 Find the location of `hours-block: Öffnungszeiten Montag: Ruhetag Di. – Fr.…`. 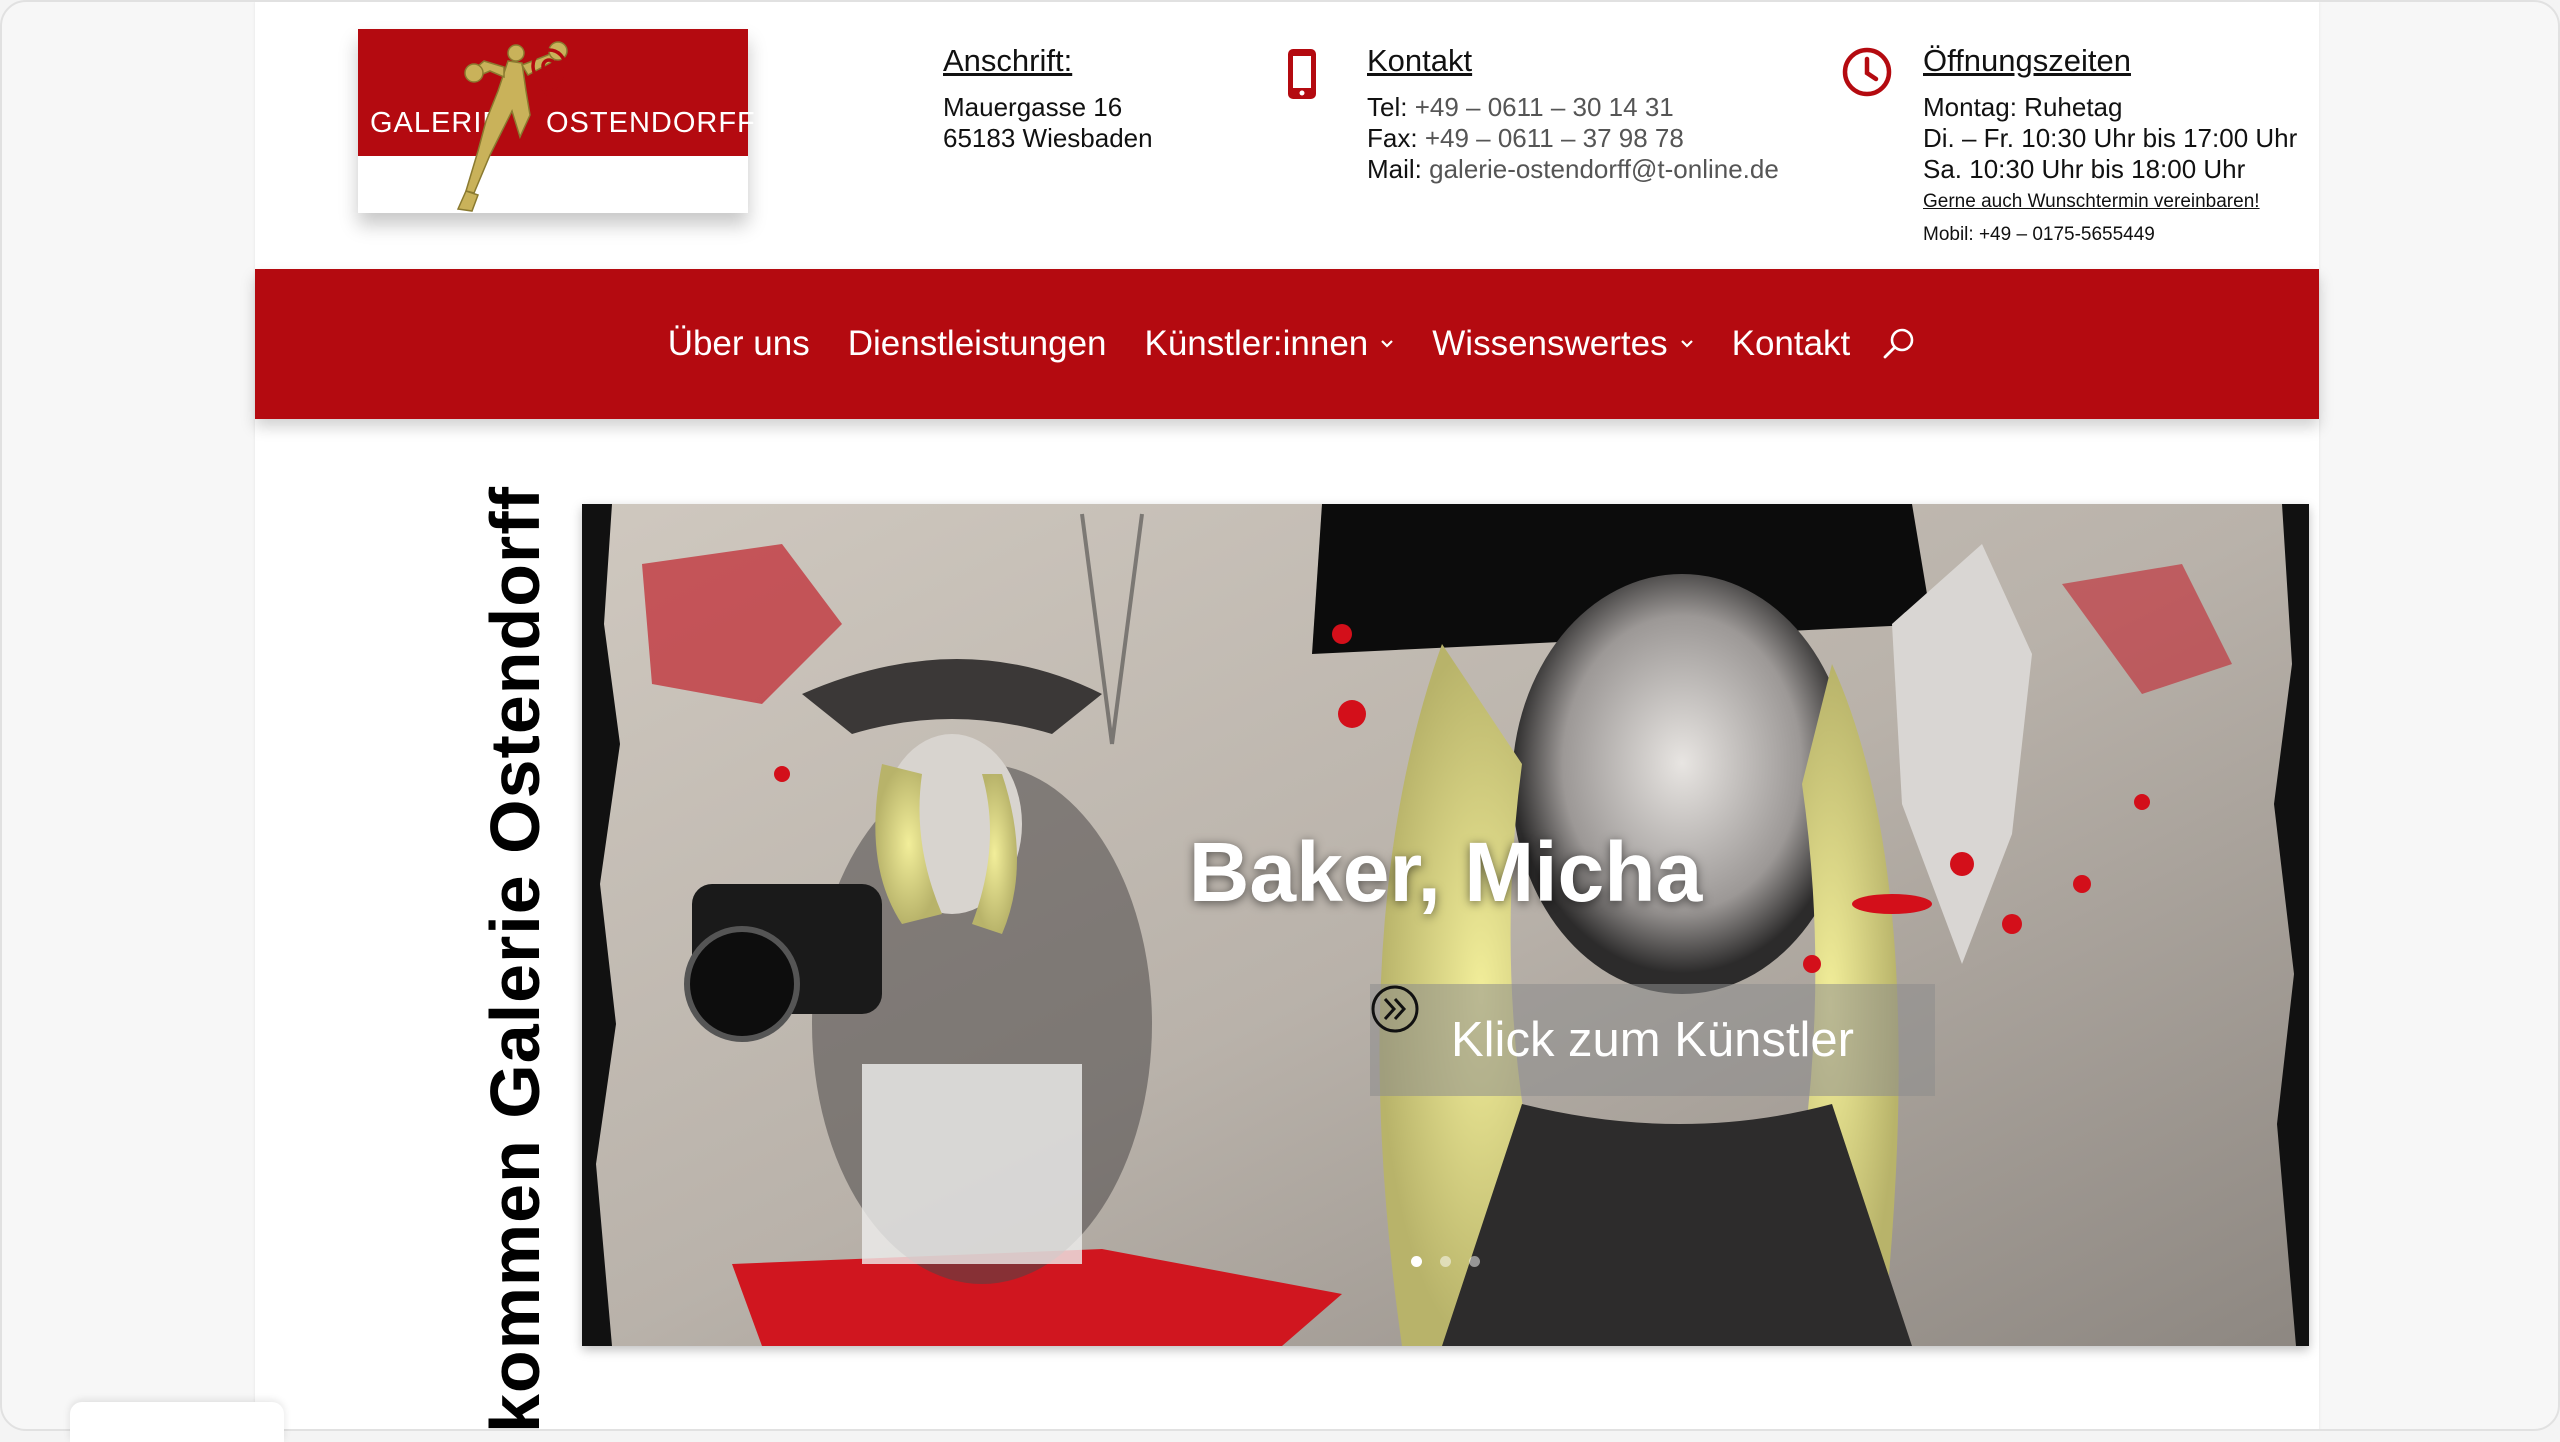

hours-block: Öffnungszeiten Montag: Ruhetag Di. – Fr.… is located at coordinates (2110, 147).